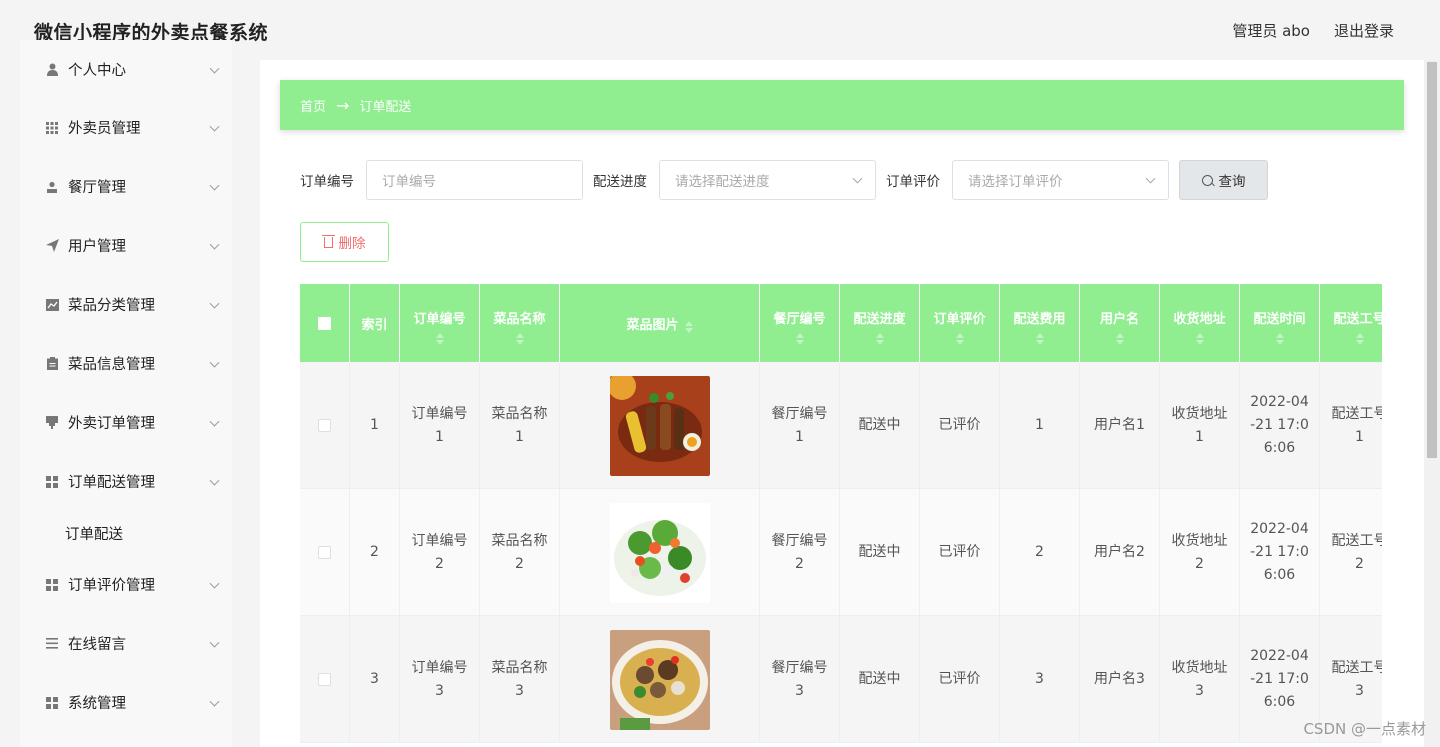 Image resolution: width=1440 pixels, height=747 pixels. Describe the element at coordinates (52, 364) in the screenshot. I see `clipboard-icon` at that location.